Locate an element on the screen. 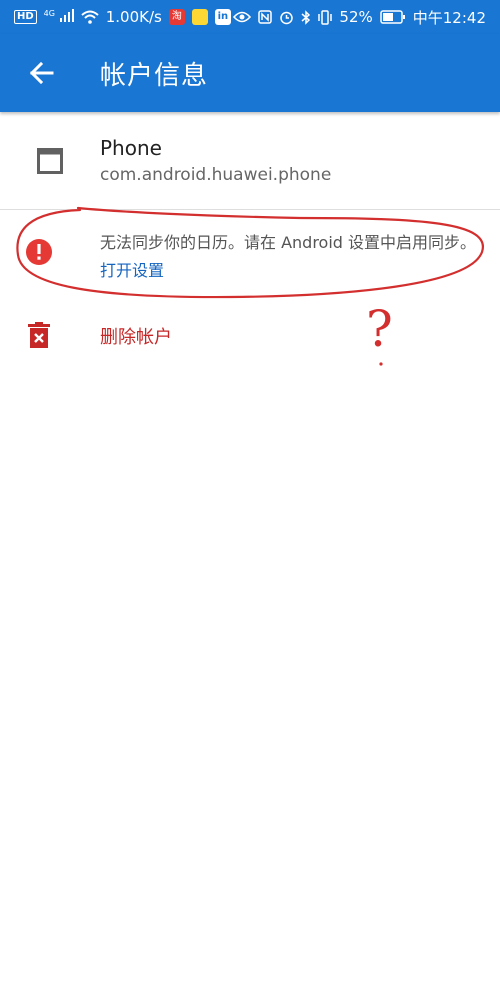 Image resolution: width=500 pixels, height=1000 pixels. signal-bars-icon is located at coordinates (66, 15).